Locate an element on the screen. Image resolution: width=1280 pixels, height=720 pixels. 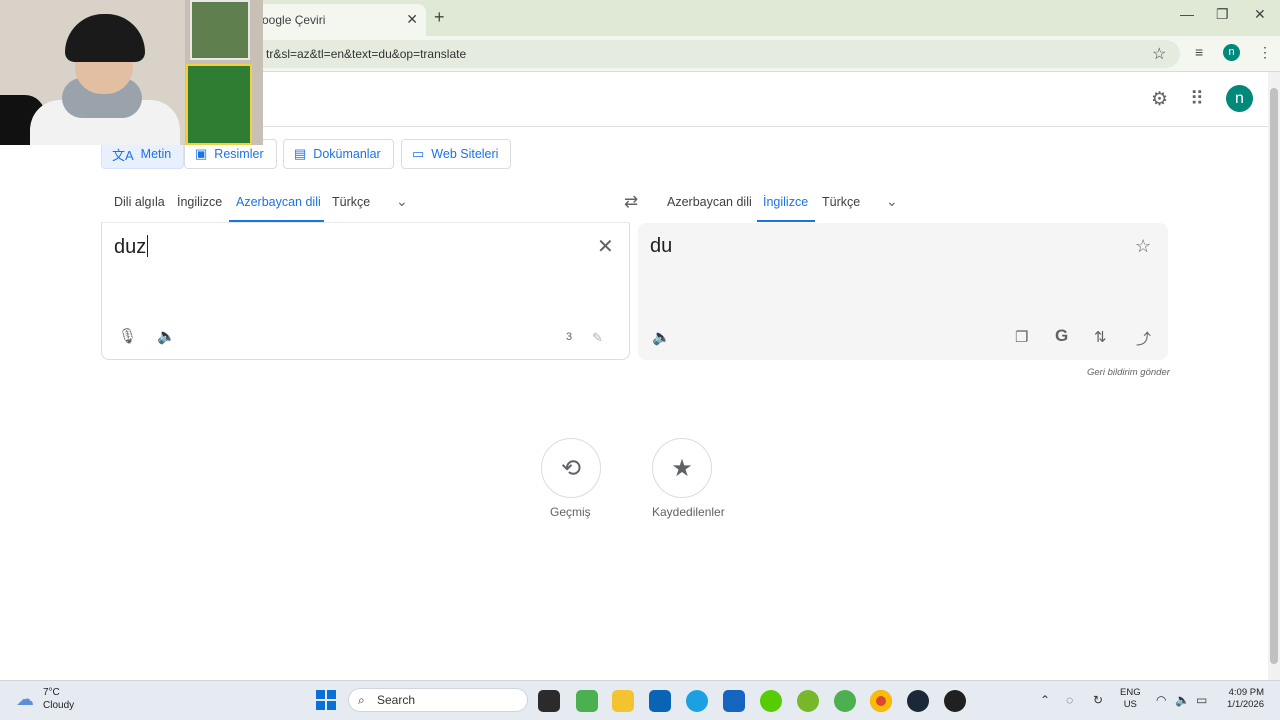
history-icon: ⟲ is located at coordinates (571, 468).